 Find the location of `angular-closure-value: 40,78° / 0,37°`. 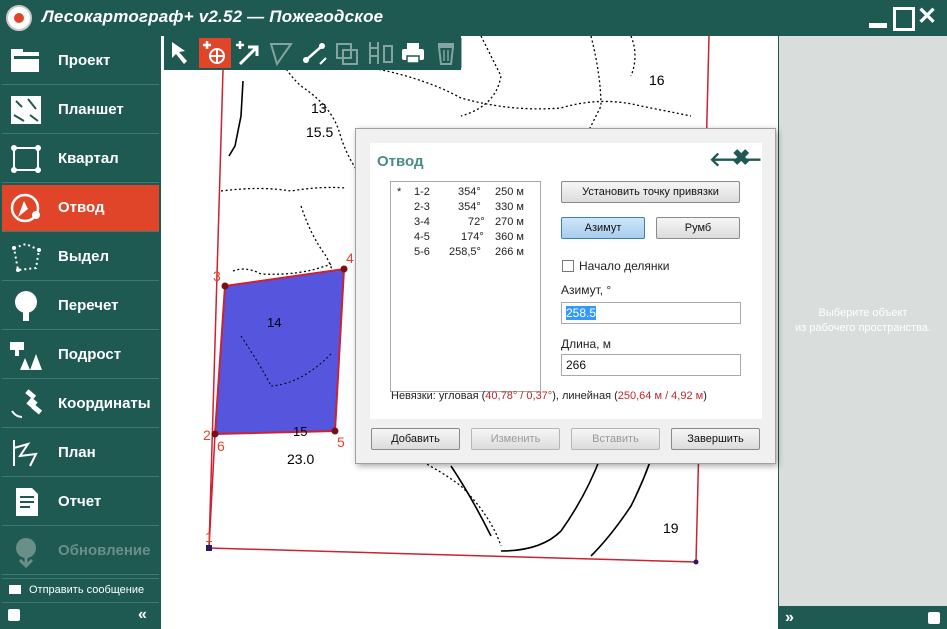

angular-closure-value: 40,78° / 0,37° is located at coordinates (519, 396).